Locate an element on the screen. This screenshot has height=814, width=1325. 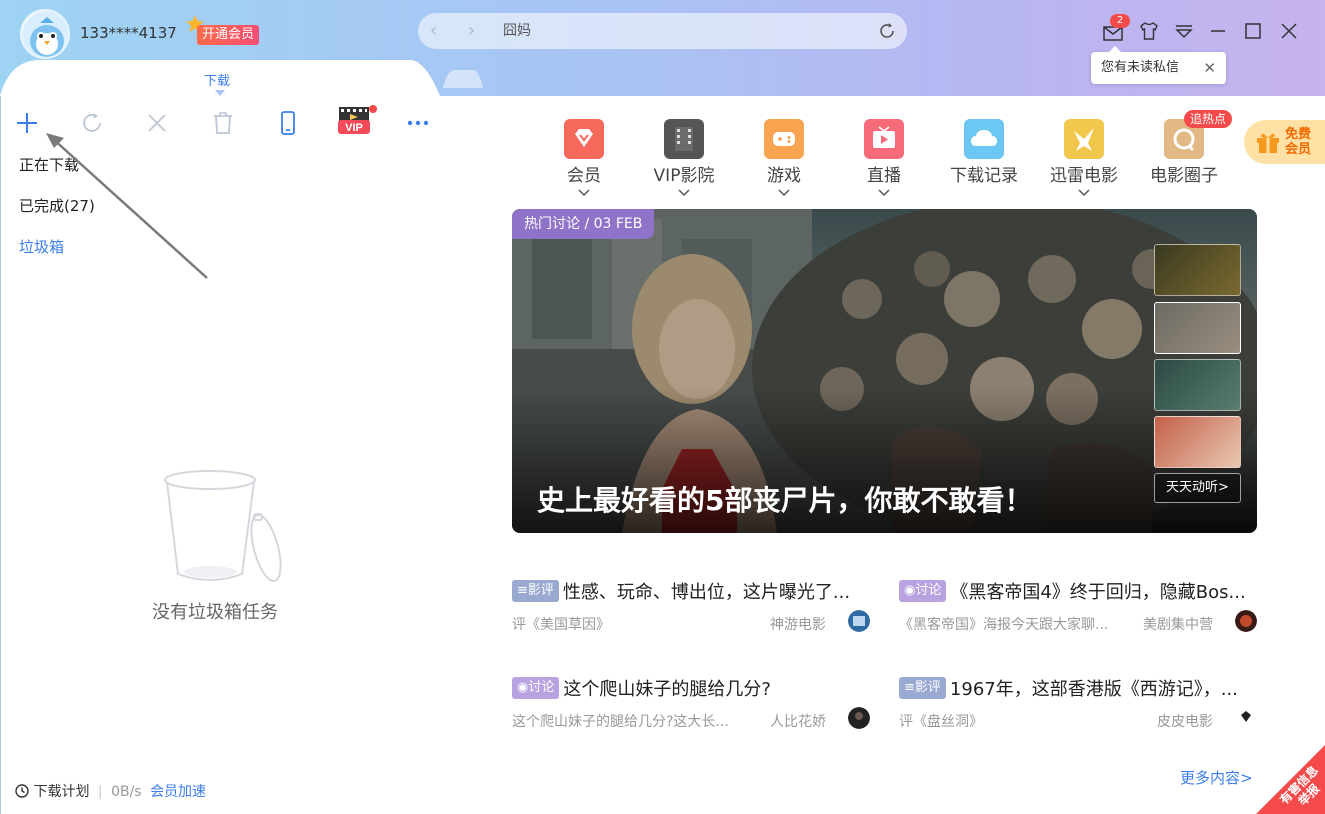
article-summary: 评《盘丝洞》 is located at coordinates (941, 722).